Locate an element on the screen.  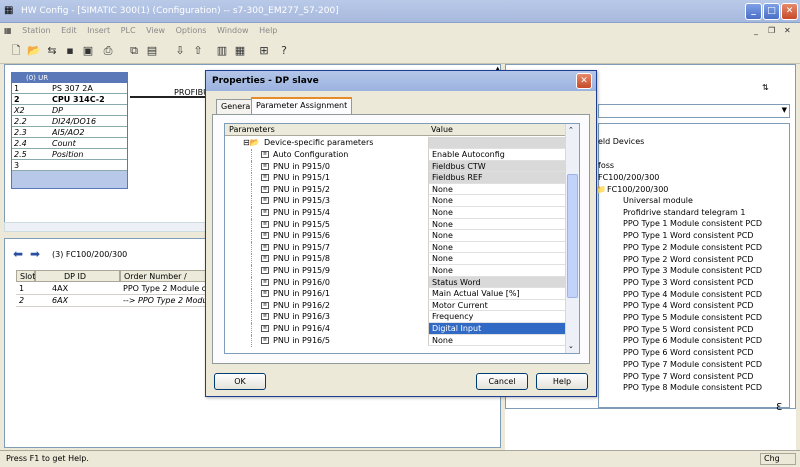
compile-icon: ▣ is located at coordinates (88, 51).